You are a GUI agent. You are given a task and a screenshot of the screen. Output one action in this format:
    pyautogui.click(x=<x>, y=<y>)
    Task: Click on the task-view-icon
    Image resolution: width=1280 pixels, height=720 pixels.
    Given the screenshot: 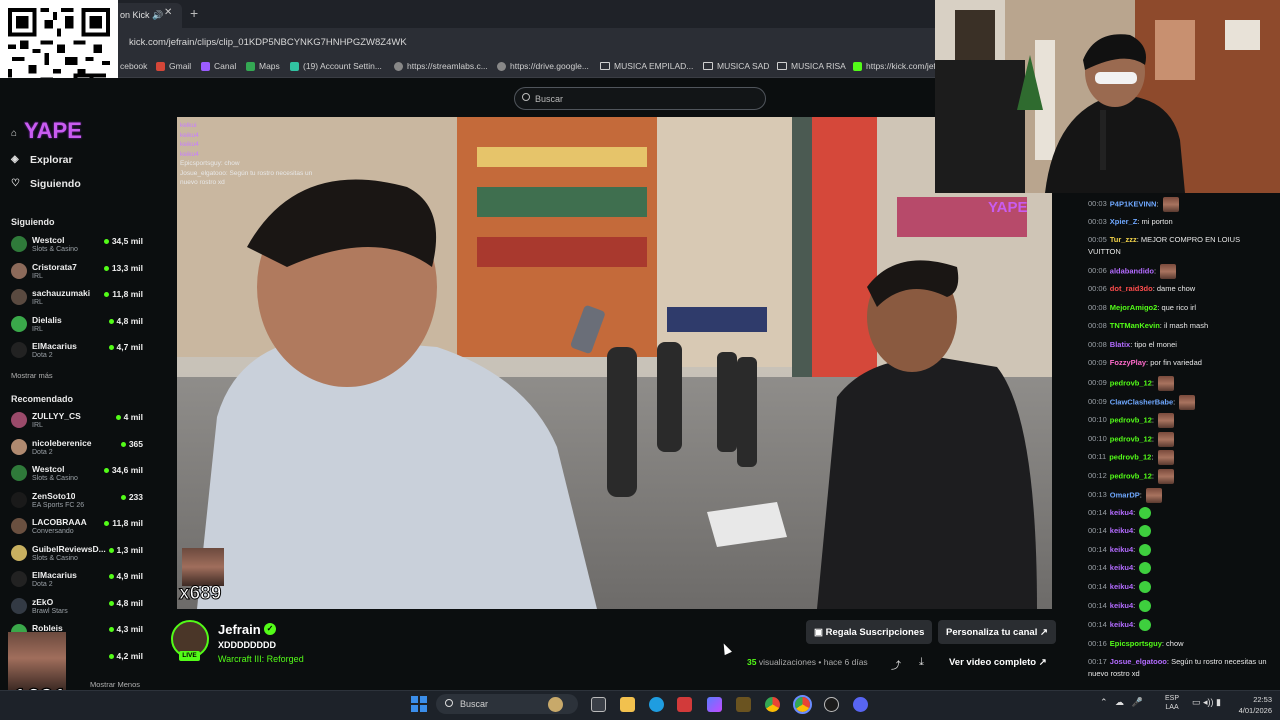 What is the action you would take?
    pyautogui.click(x=598, y=704)
    